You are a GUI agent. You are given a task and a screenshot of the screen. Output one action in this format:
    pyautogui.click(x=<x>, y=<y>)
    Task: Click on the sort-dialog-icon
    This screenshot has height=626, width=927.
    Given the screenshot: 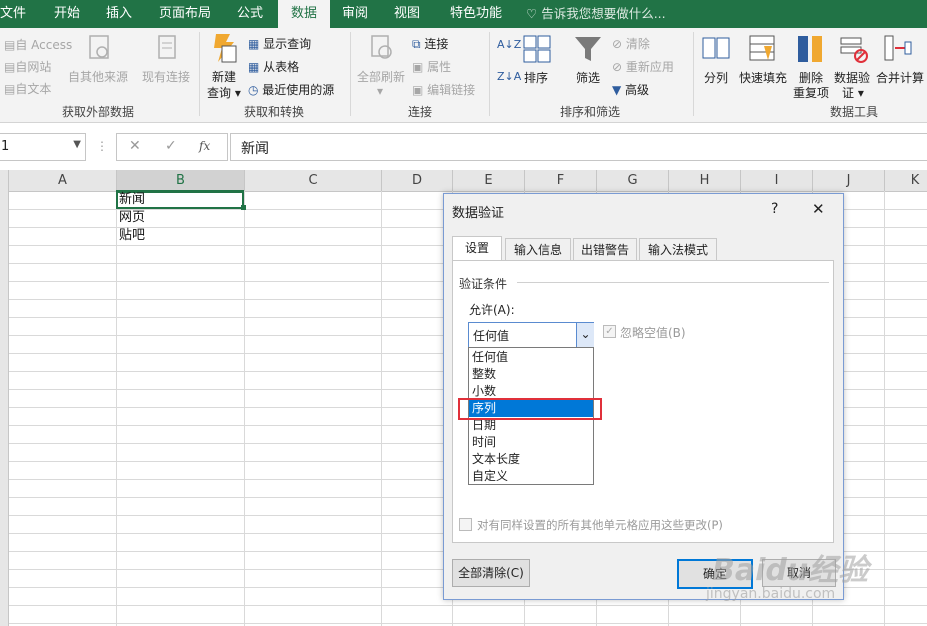 What is the action you would take?
    pyautogui.click(x=537, y=49)
    